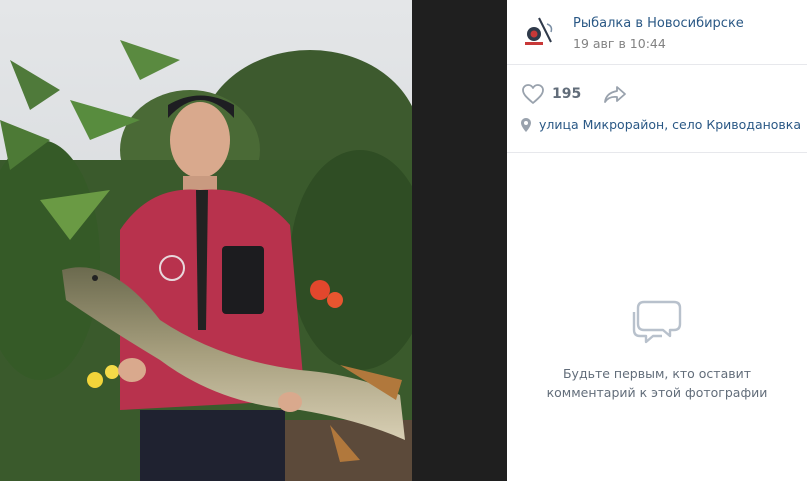 This screenshot has width=807, height=481. What do you see at coordinates (657, 109) in the screenshot?
I see `post-actions: 195 улица Микрорайон, село Криводановка` at bounding box center [657, 109].